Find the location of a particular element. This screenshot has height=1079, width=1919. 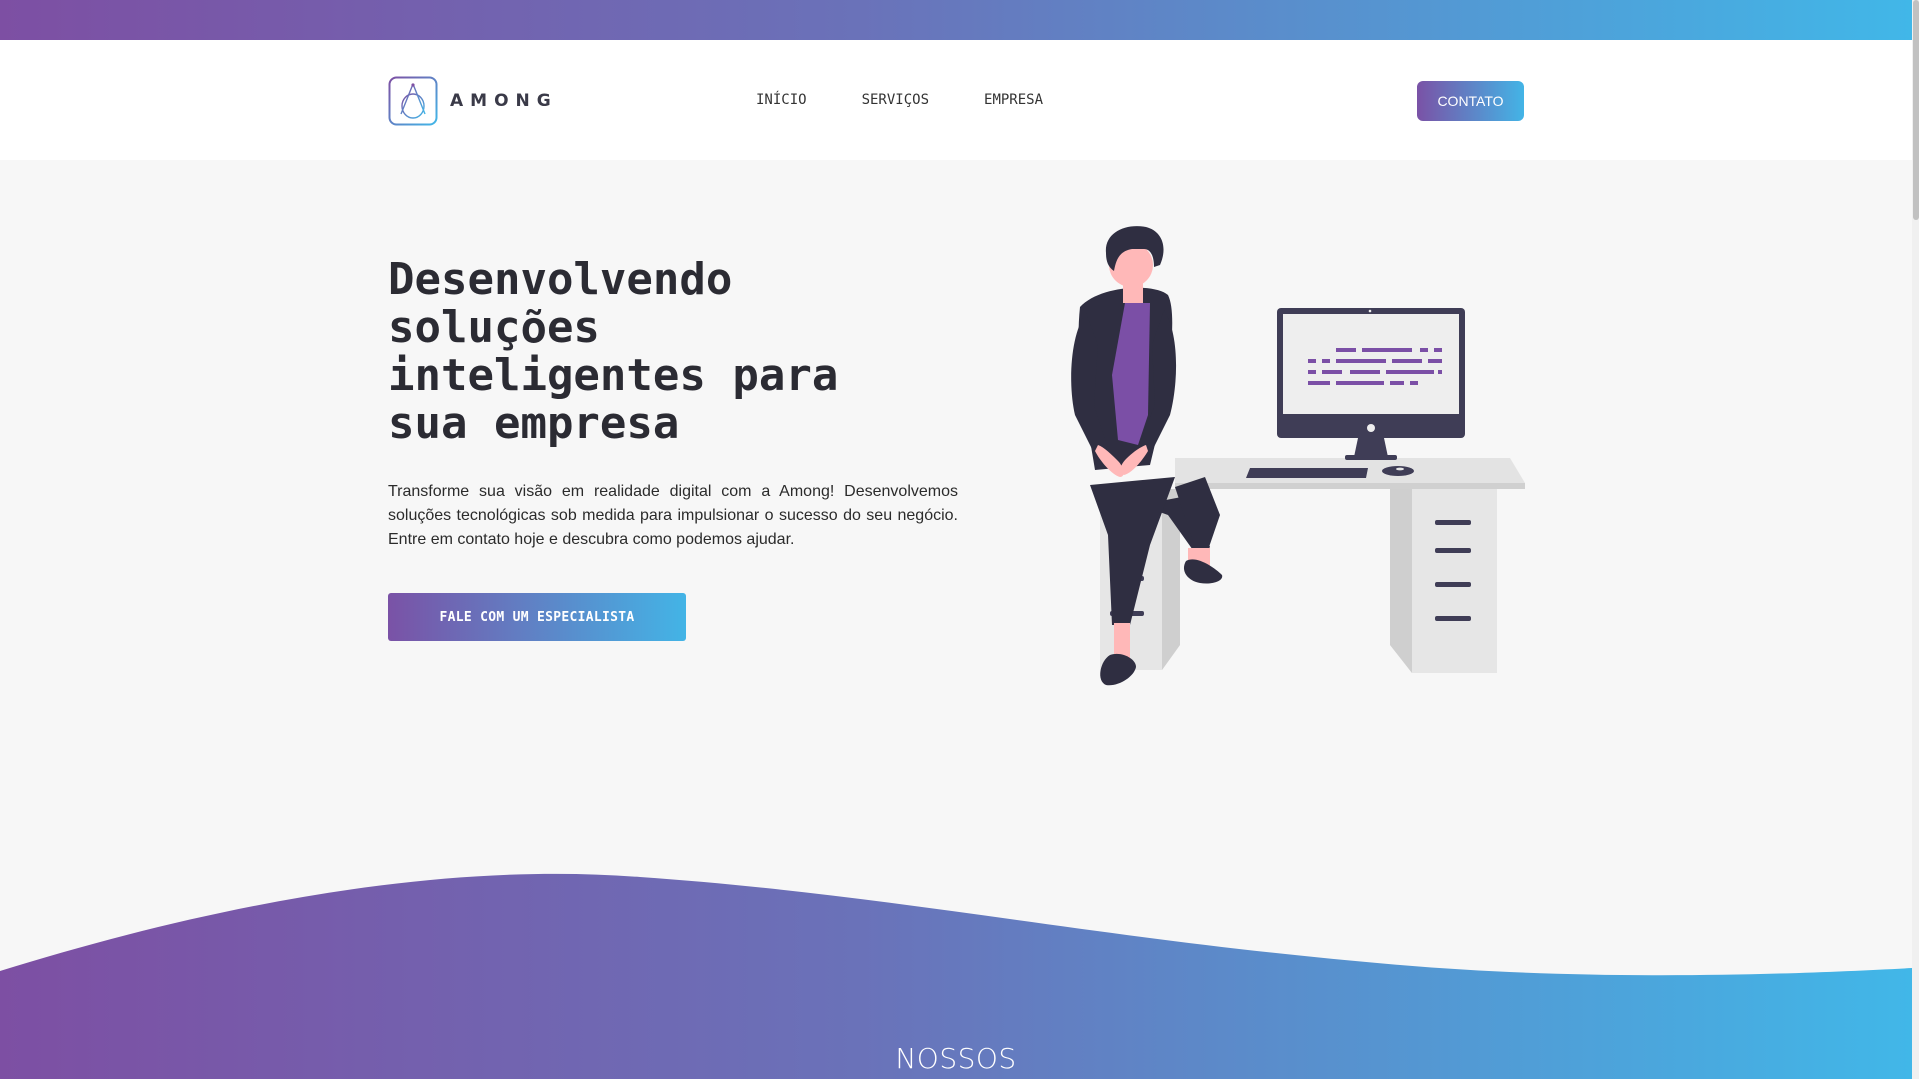

scrollbar-thumb is located at coordinates (1916, 110).